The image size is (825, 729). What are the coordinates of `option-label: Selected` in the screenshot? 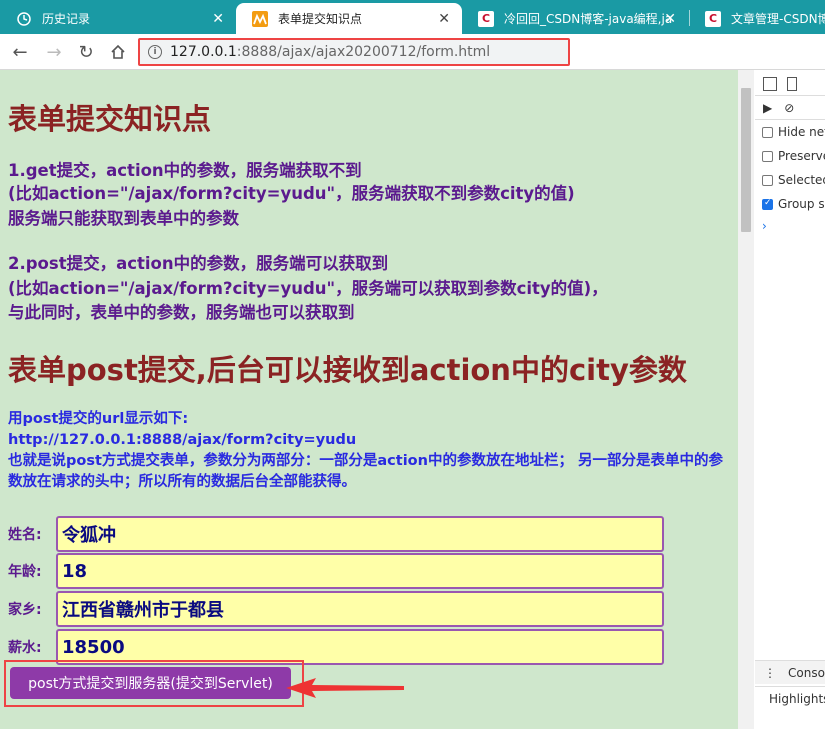 It's located at (801, 180).